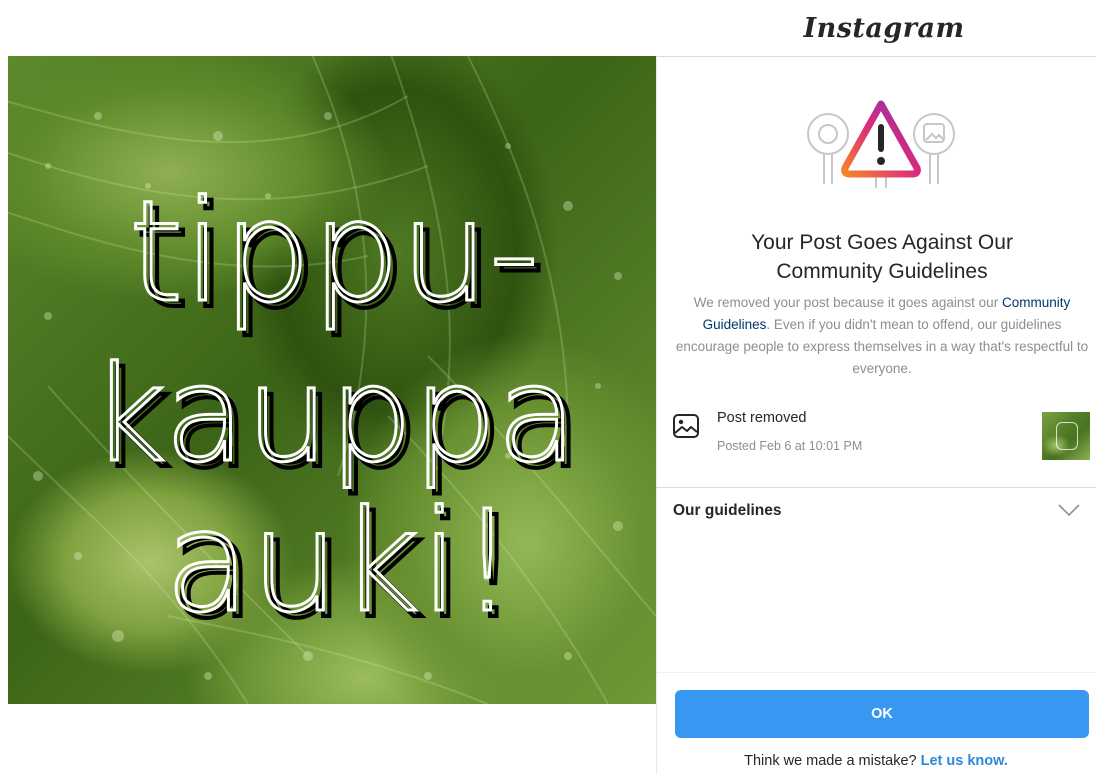 The width and height of the screenshot is (1096, 774). Describe the element at coordinates (1069, 510) in the screenshot. I see `chevron-down-icon` at that location.